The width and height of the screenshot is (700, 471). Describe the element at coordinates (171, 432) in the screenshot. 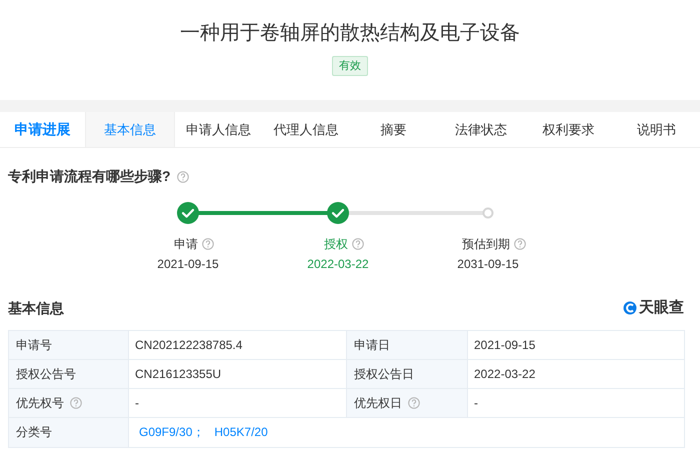

I see `classification-link: G09F9/30；` at that location.